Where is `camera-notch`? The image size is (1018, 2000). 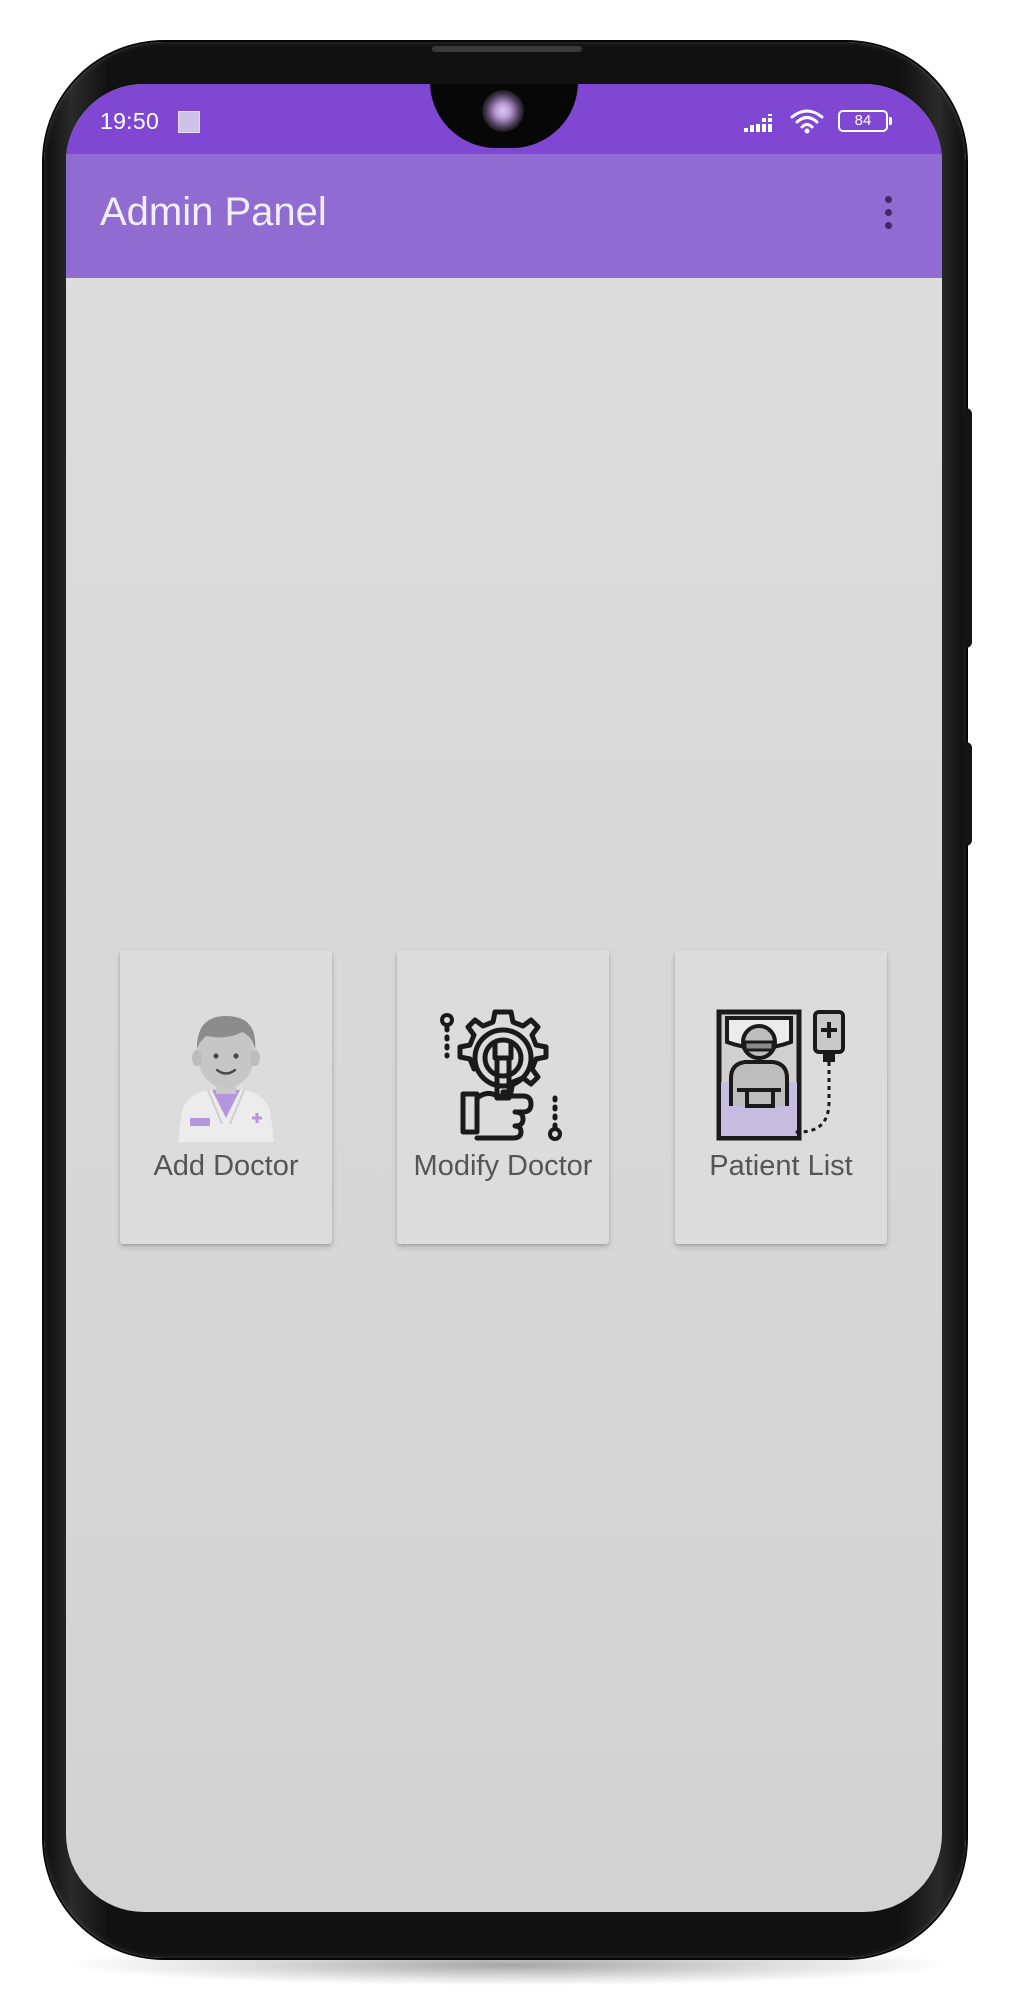 camera-notch is located at coordinates (504, 116).